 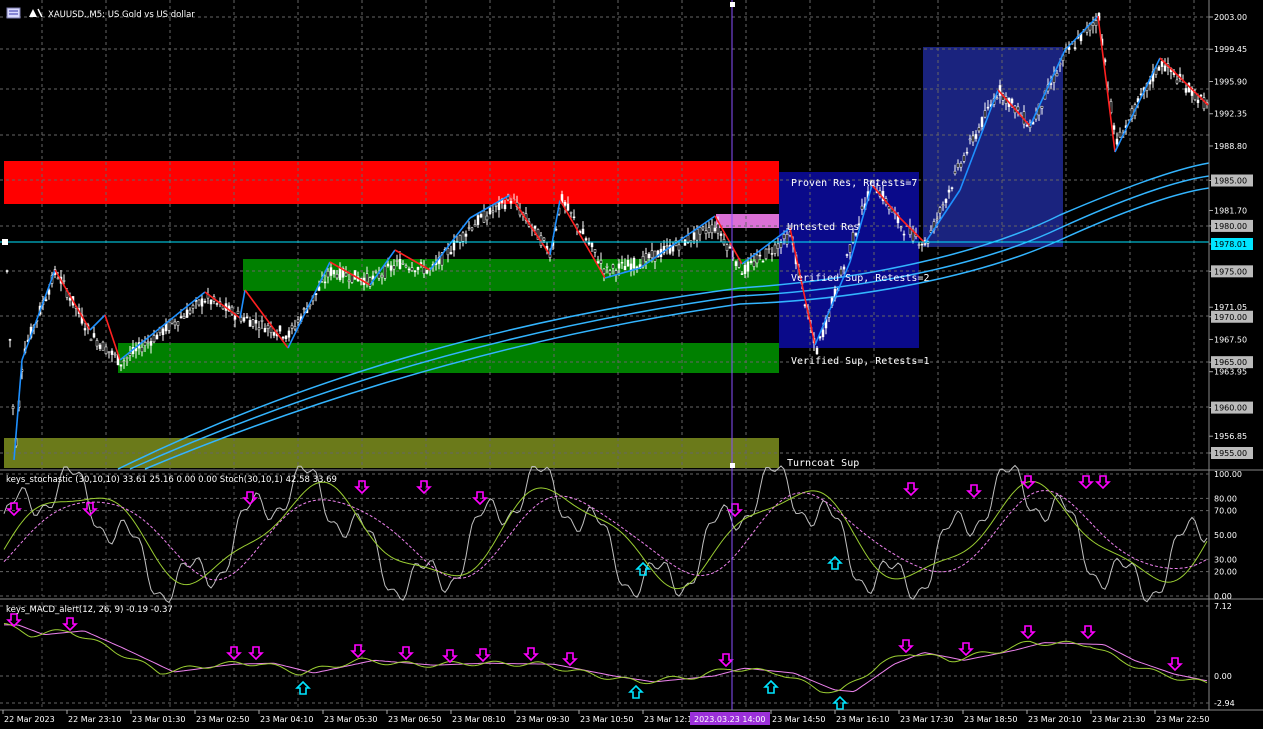 What do you see at coordinates (1225, 511) in the screenshot?
I see `stochastic-axis-label: 70.00` at bounding box center [1225, 511].